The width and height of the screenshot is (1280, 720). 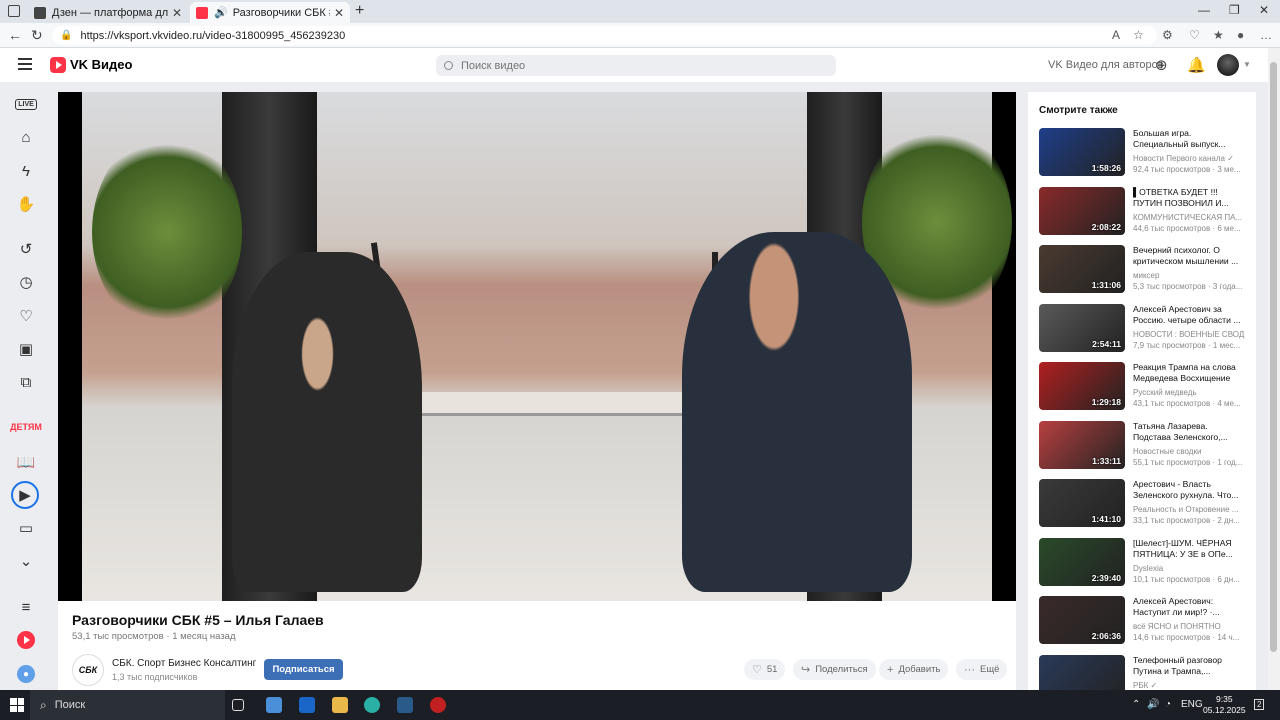 What do you see at coordinates (1167, 35) in the screenshot?
I see `extensions-icon: ⚙` at bounding box center [1167, 35].